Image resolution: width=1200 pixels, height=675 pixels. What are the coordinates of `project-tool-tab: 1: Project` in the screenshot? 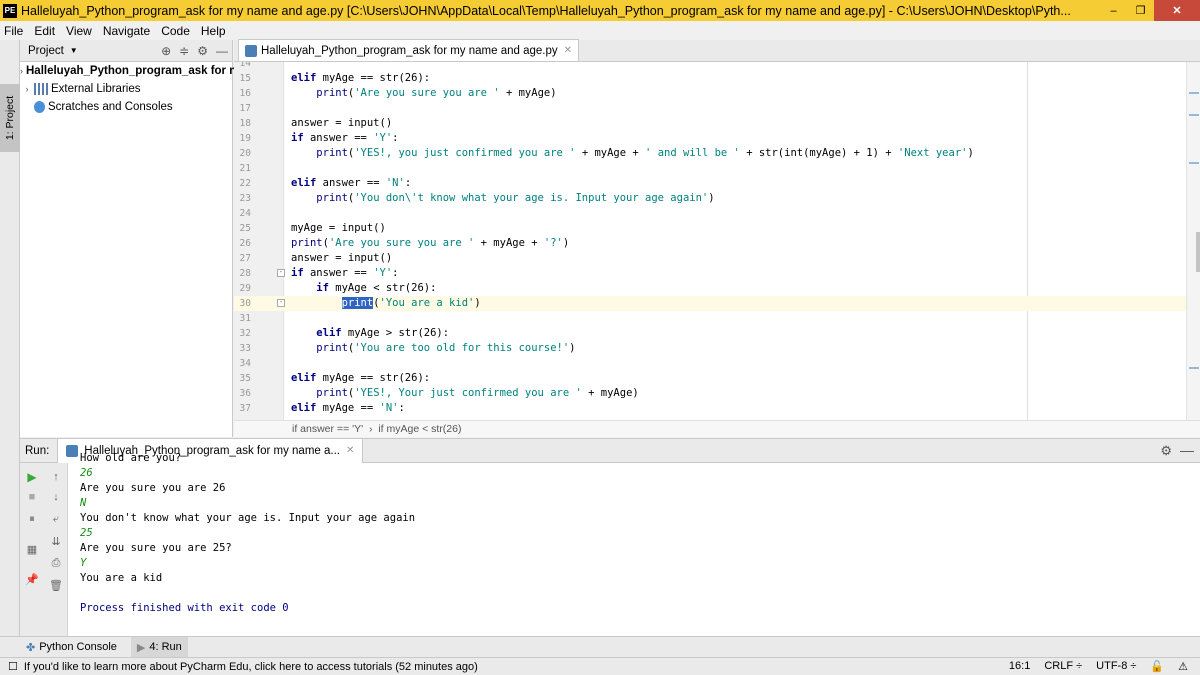 It's located at (10, 118).